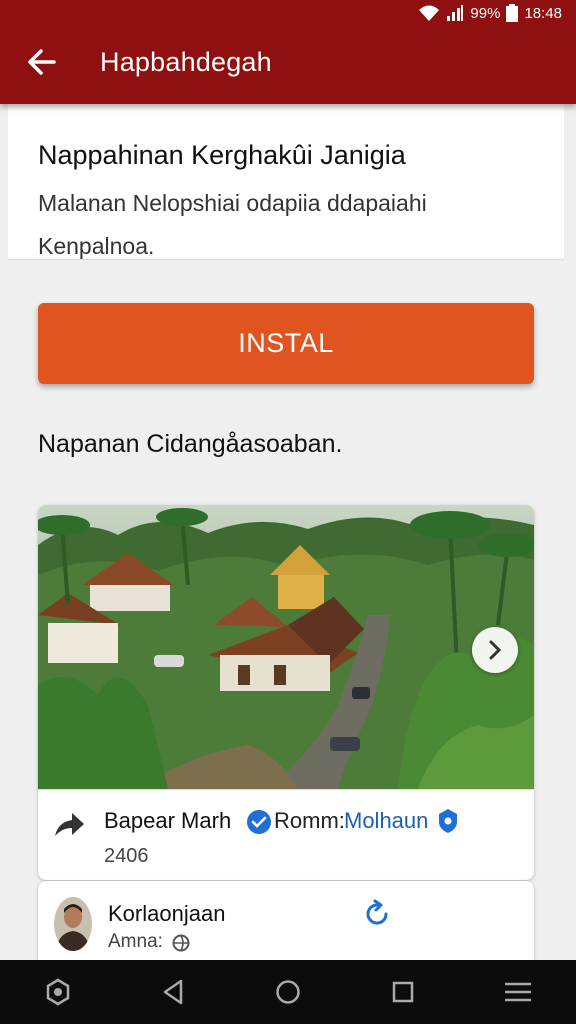  I want to click on from-link: Molhaun, so click(386, 821).